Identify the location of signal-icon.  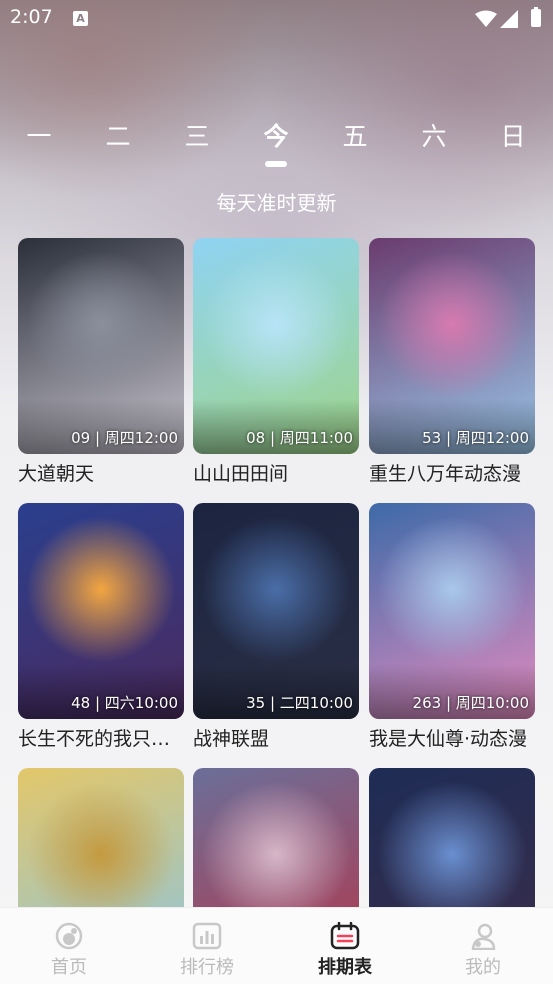
(509, 19).